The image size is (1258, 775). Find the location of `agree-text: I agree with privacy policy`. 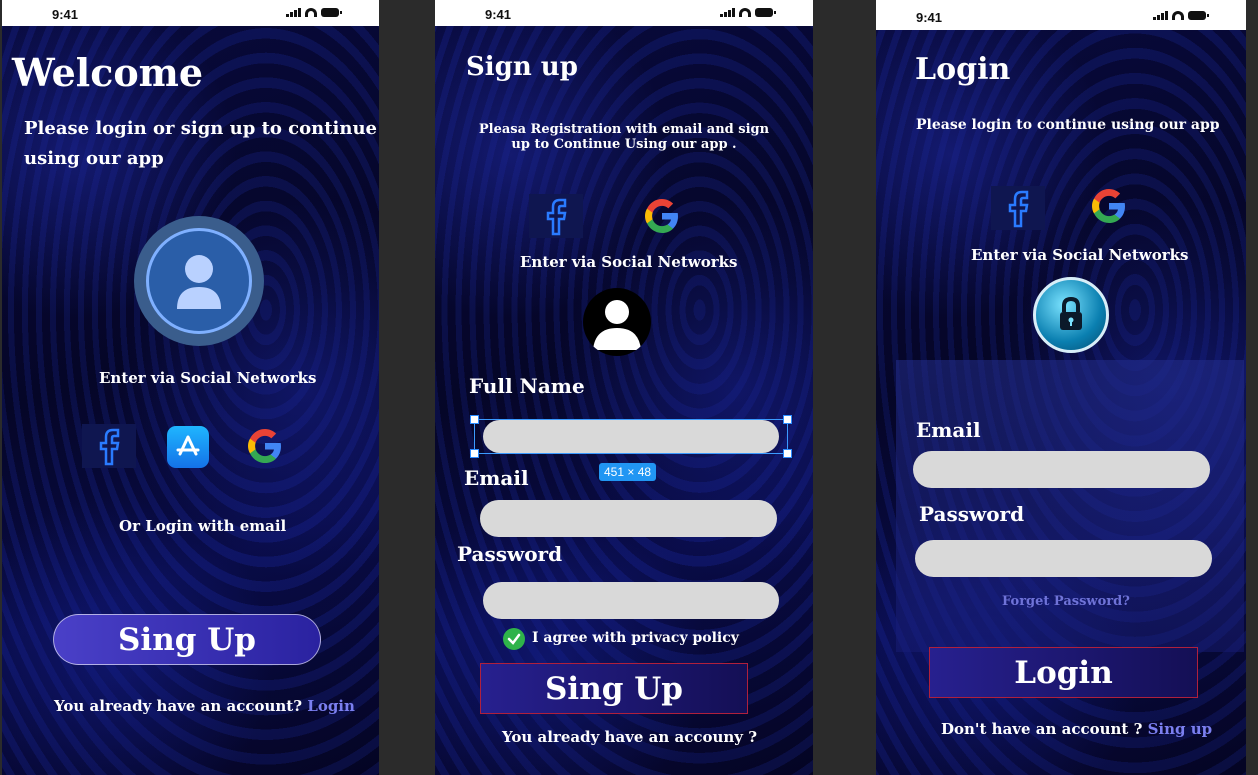

agree-text: I agree with privacy policy is located at coordinates (635, 638).